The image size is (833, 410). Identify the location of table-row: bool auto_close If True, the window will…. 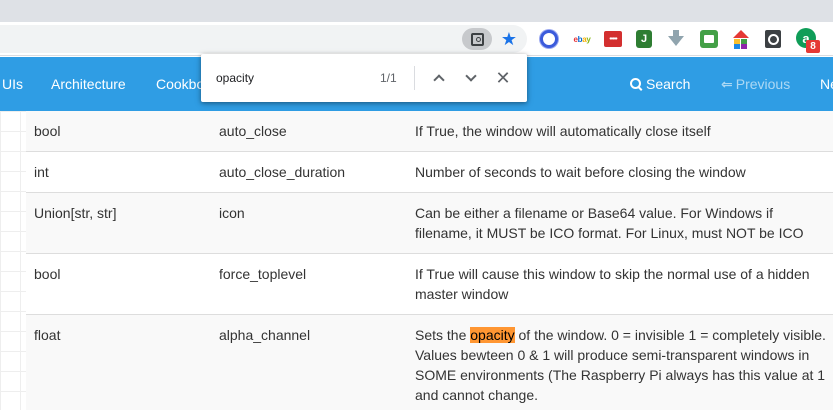
(429, 131).